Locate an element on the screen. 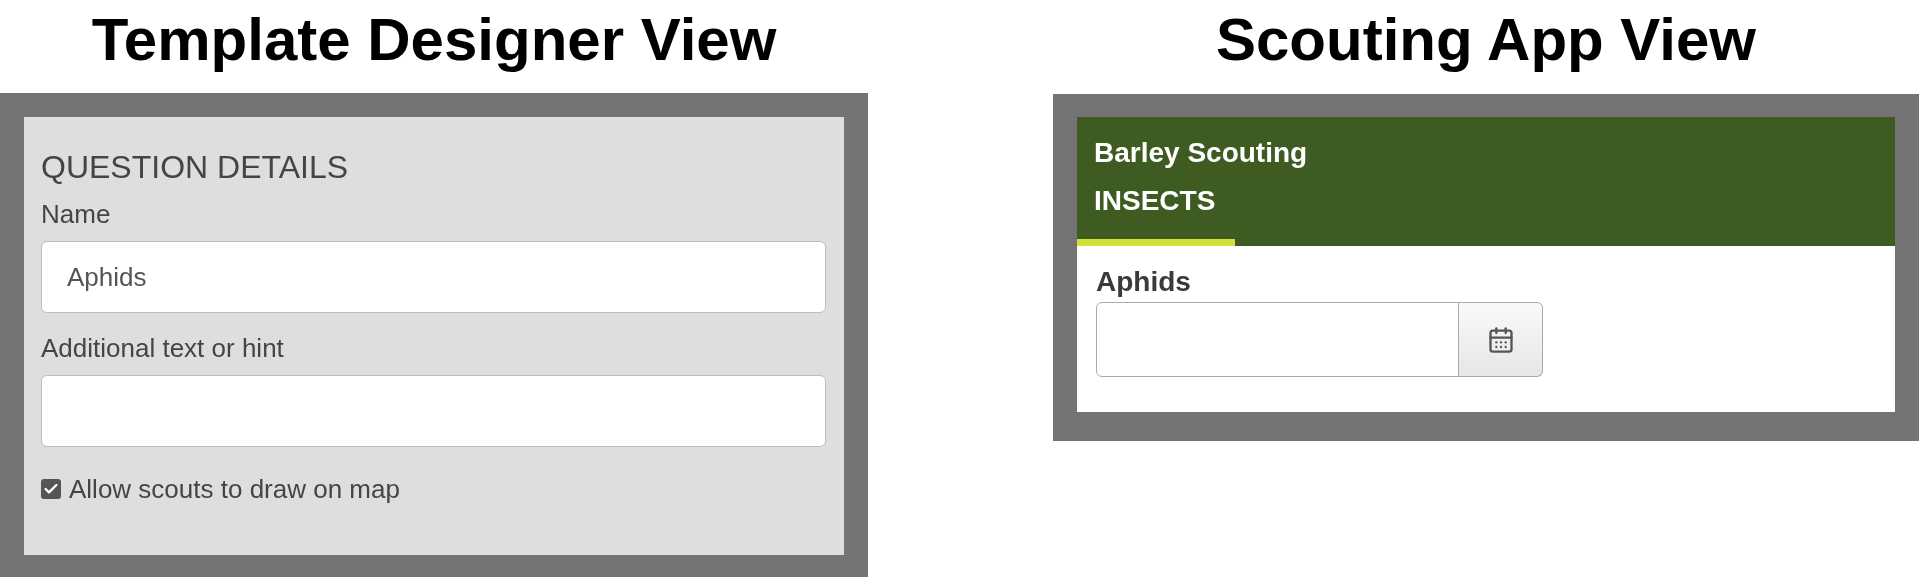 The width and height of the screenshot is (1919, 579). field-label: Additional text or hint is located at coordinates (163, 348).